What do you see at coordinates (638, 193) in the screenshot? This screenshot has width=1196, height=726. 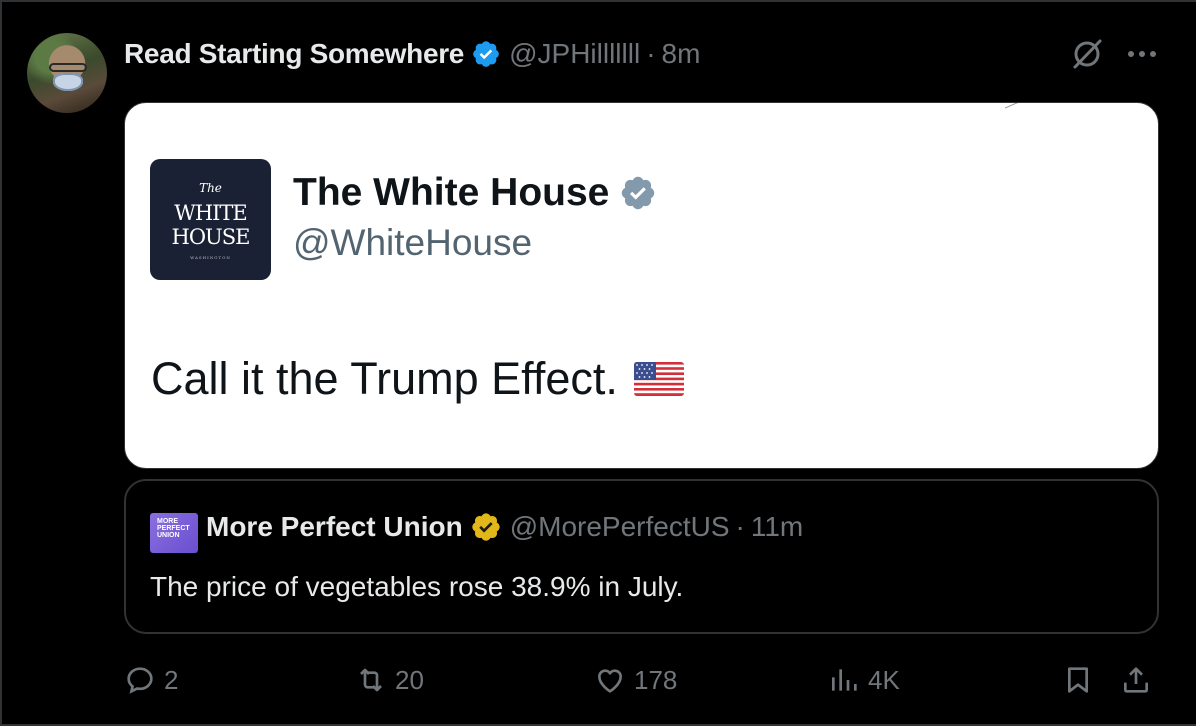 I see `gray-verified-badge-icon` at bounding box center [638, 193].